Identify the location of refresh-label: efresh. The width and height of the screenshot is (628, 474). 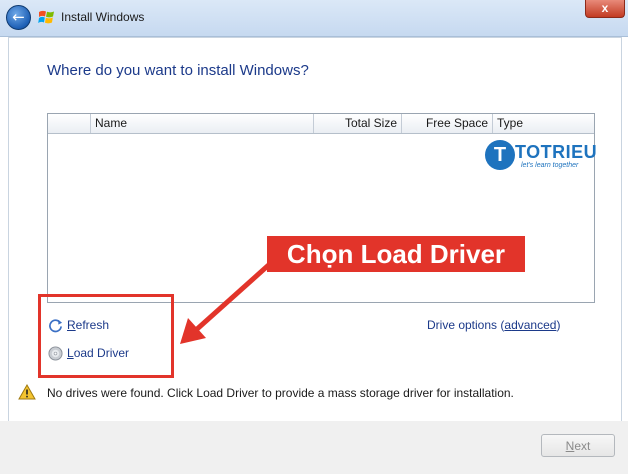
(92, 325).